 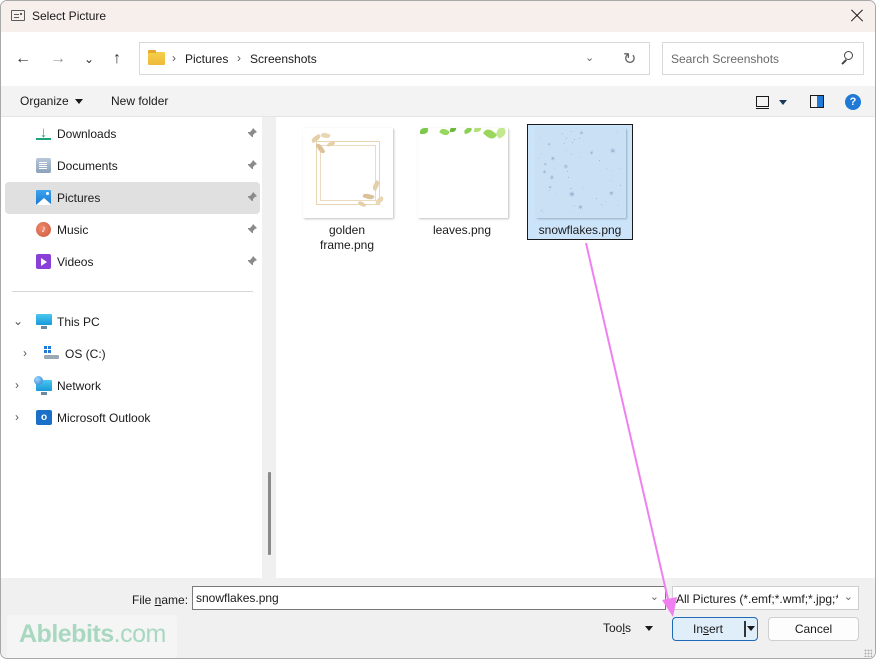 What do you see at coordinates (269, 513) in the screenshot?
I see `sidebar-scrollbar-thumb` at bounding box center [269, 513].